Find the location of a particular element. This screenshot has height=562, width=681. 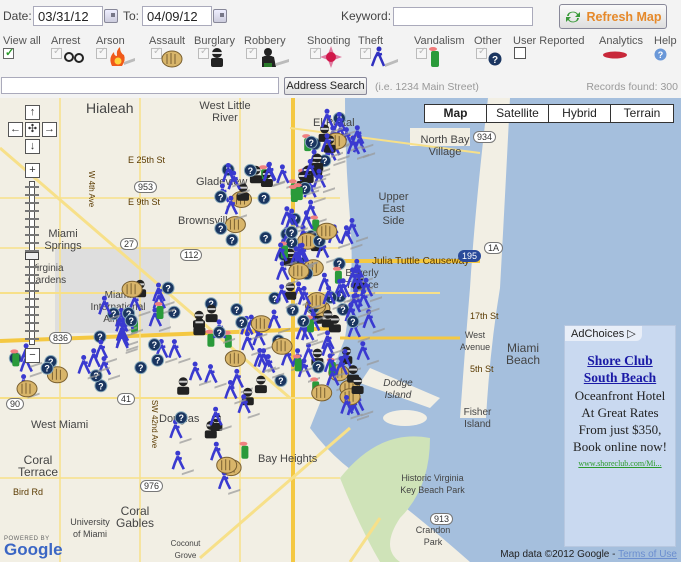

robbery-checkbox is located at coordinates (251, 52).